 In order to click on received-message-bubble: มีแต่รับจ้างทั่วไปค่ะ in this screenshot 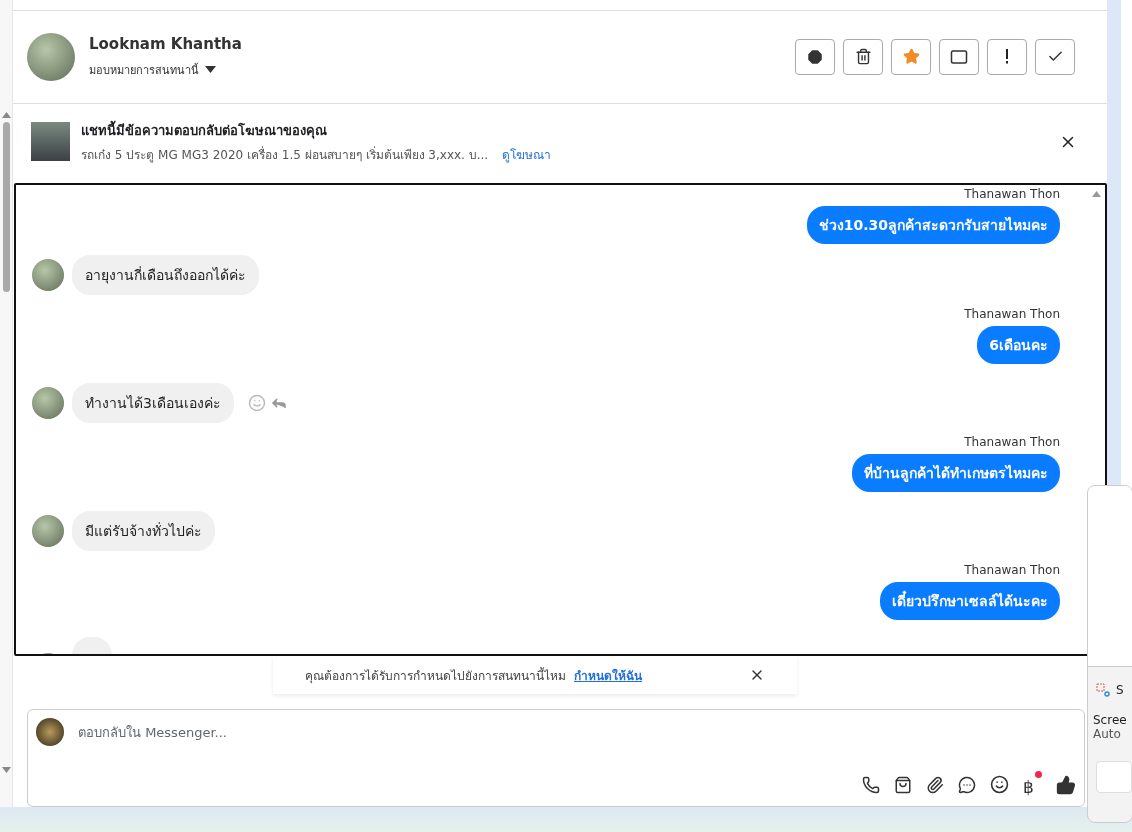, I will do `click(143, 530)`.